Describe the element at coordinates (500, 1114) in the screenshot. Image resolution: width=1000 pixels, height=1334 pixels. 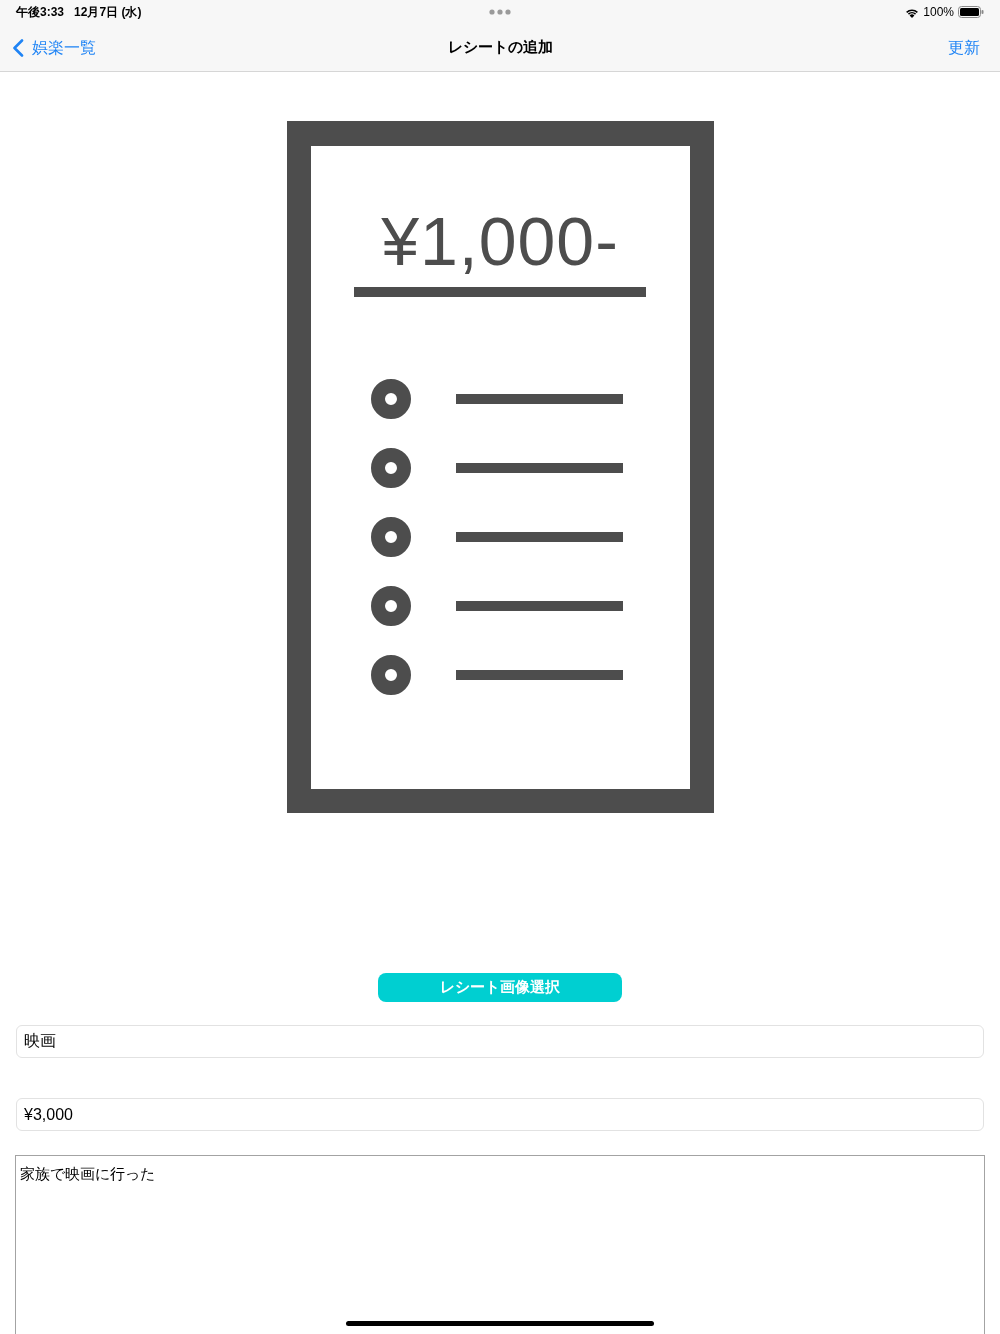
I see `text-field: ¥3,000` at that location.